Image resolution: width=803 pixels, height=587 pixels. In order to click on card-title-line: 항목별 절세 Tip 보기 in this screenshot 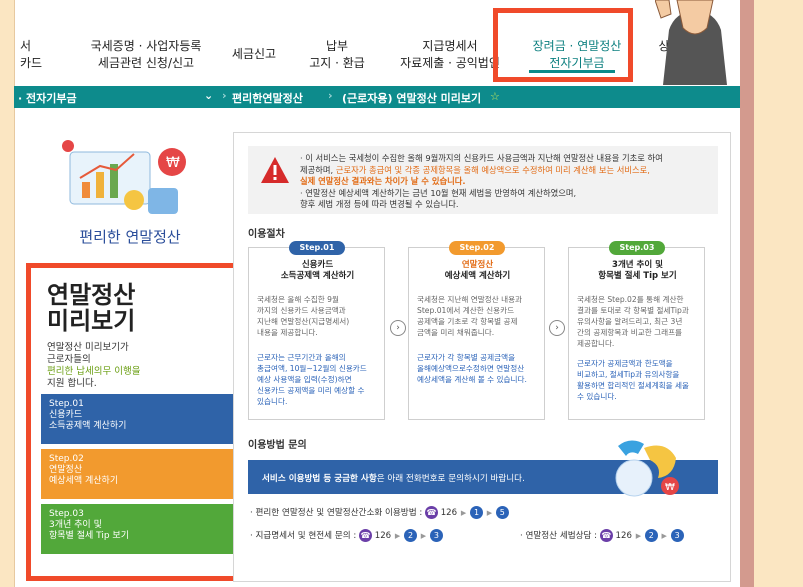, I will do `click(637, 276)`.